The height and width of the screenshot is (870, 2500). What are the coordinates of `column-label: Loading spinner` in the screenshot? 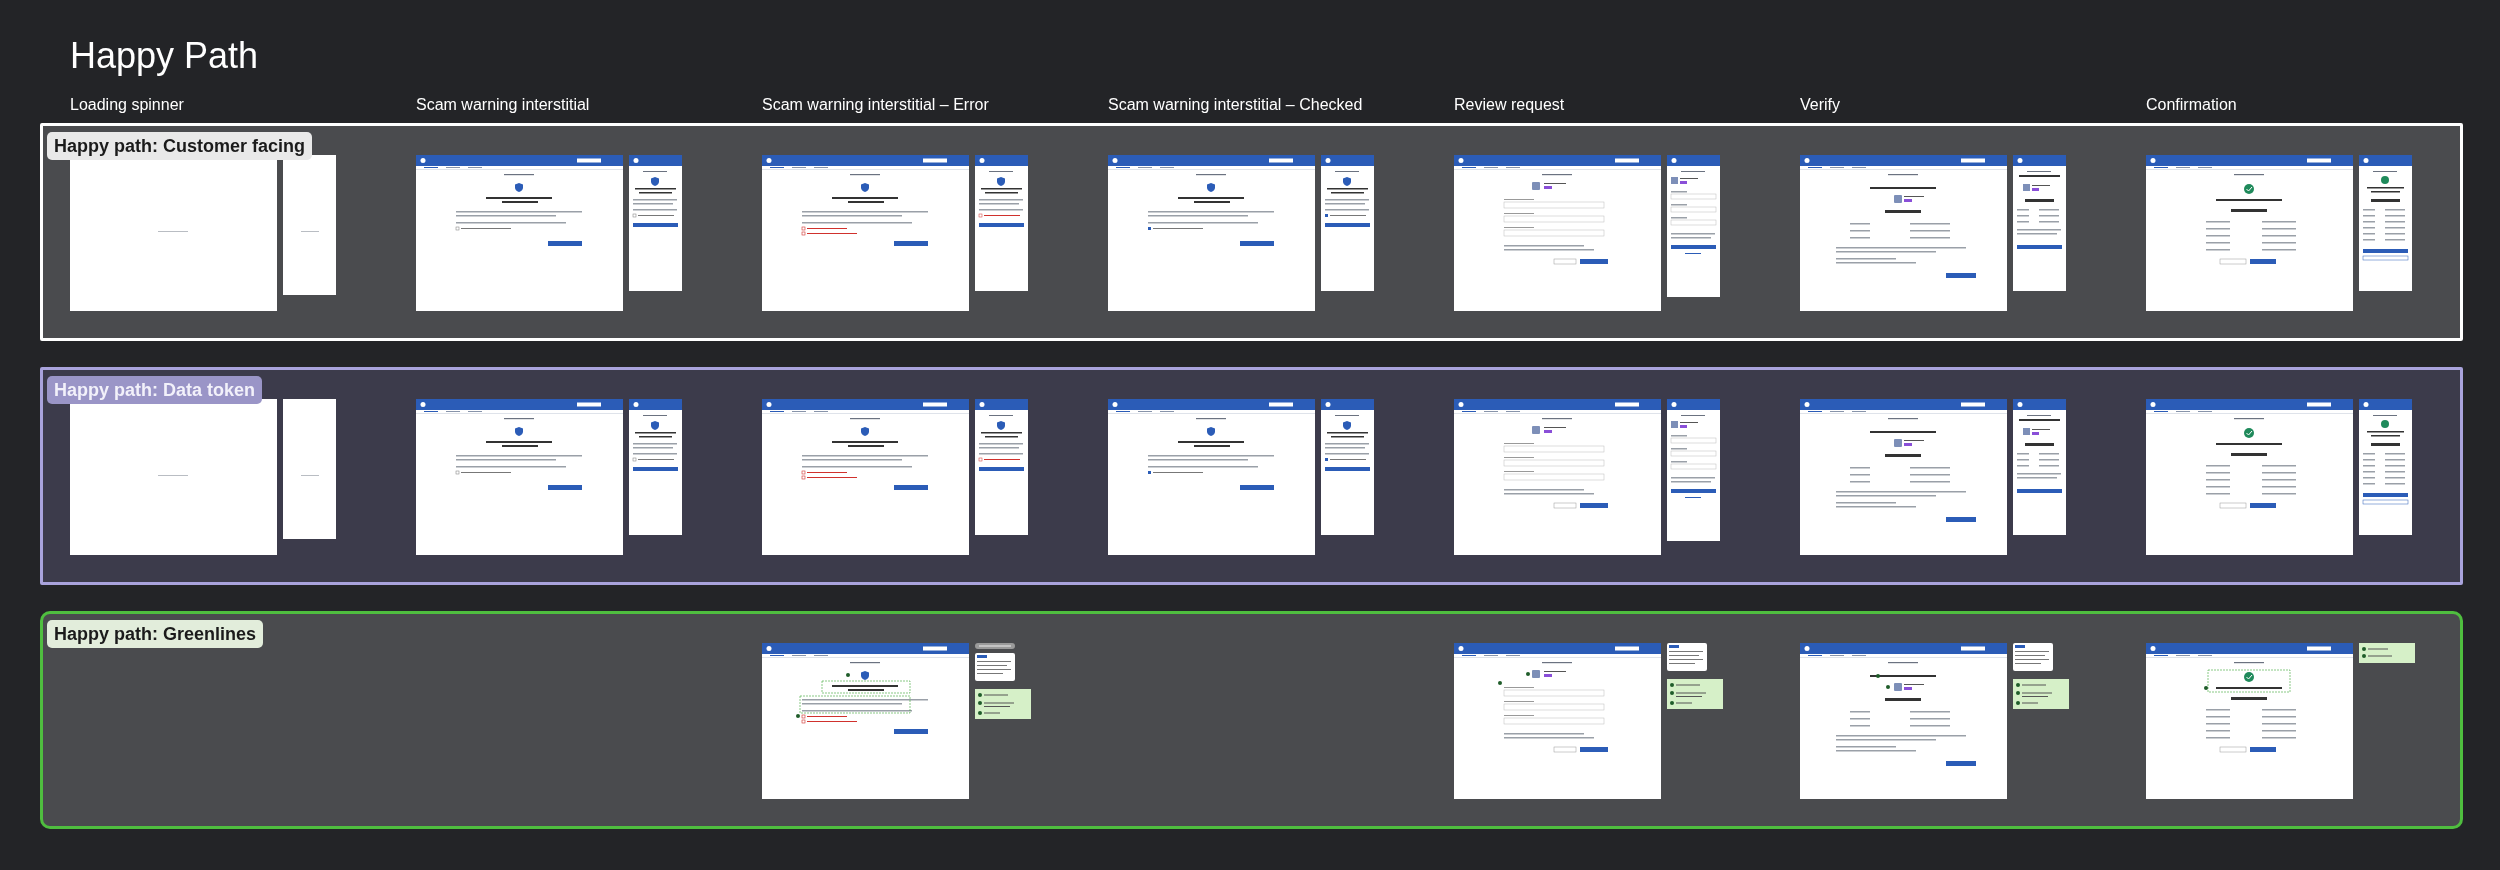 It's located at (127, 104).